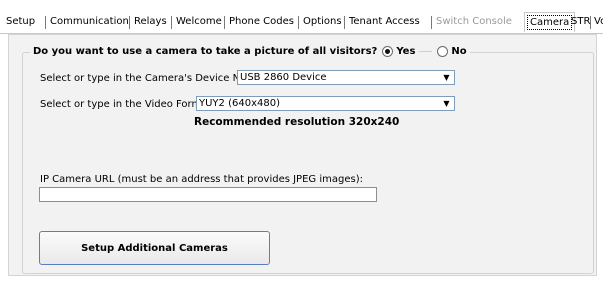  I want to click on device-name-value: USB 2860 Device, so click(283, 77).